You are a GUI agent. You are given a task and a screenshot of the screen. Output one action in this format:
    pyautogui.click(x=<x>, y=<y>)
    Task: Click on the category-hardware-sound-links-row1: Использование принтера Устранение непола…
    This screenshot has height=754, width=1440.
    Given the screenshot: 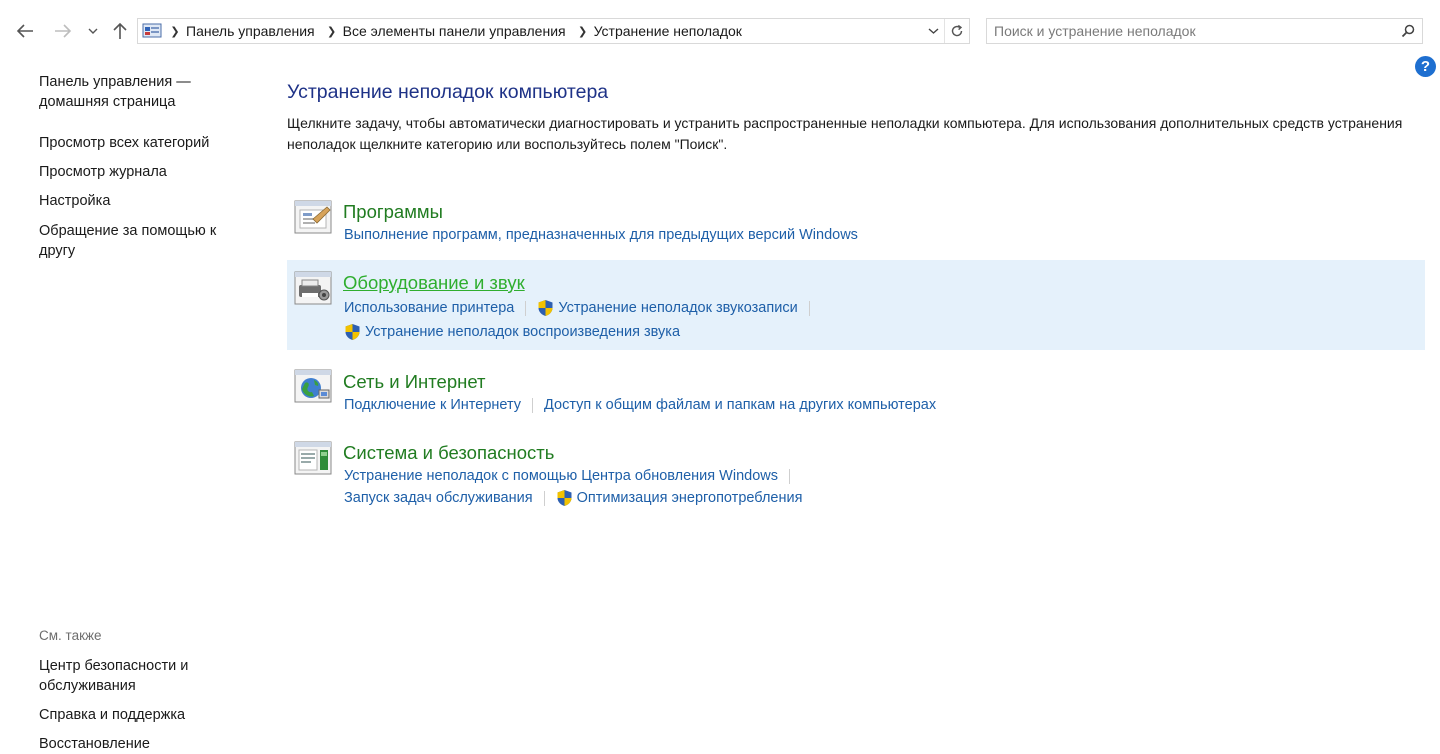 What is the action you would take?
    pyautogui.click(x=582, y=308)
    